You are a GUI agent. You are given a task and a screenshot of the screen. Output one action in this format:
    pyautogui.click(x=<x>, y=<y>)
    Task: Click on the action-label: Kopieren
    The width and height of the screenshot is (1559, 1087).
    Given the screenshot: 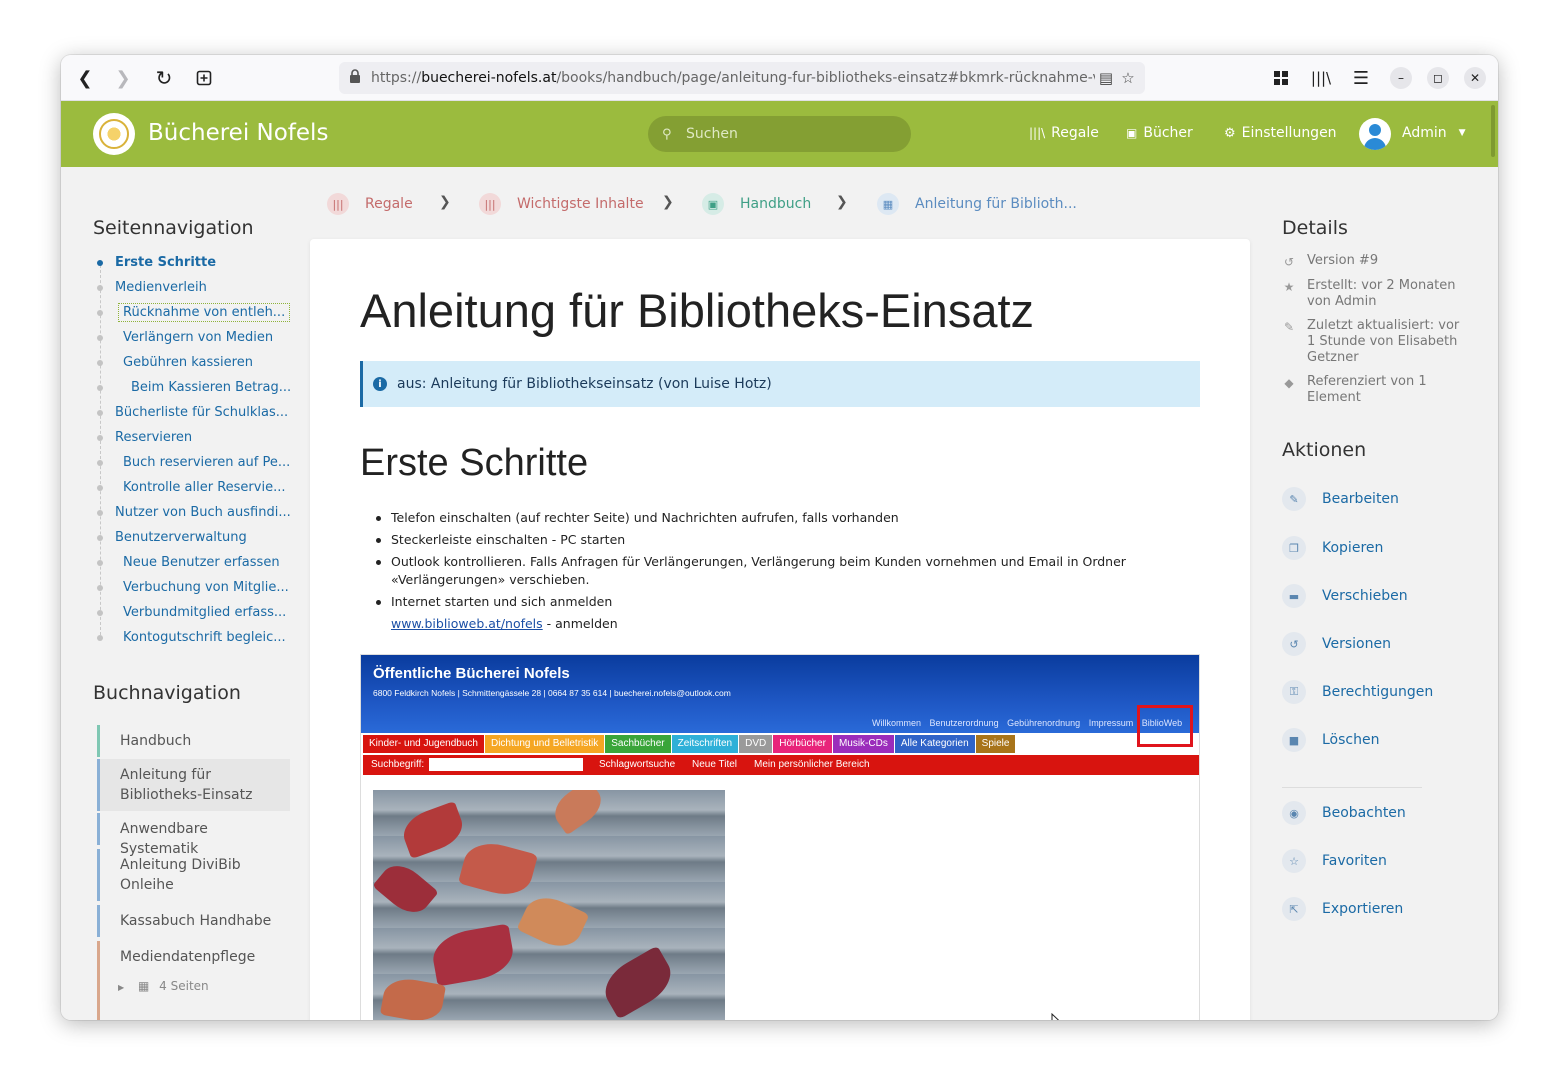 What is the action you would take?
    pyautogui.click(x=1353, y=548)
    